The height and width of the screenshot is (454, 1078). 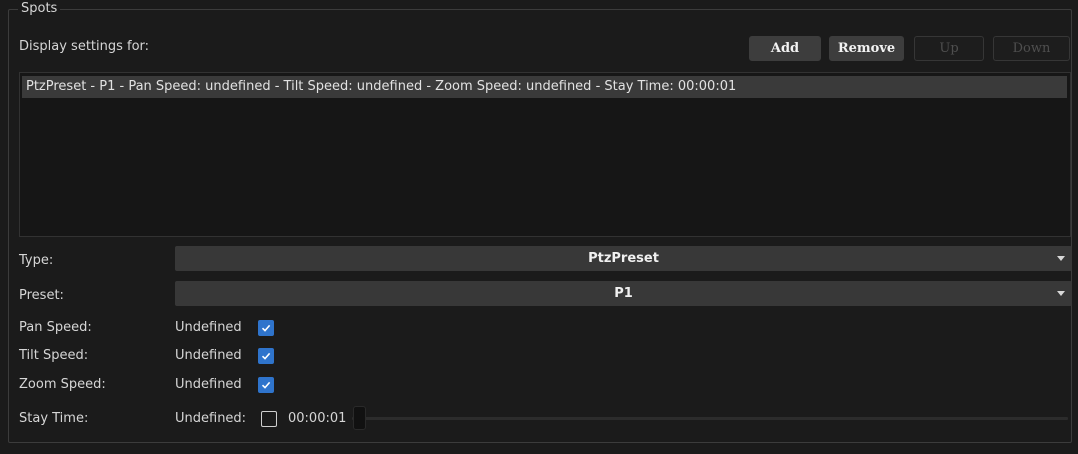 I want to click on tilt-speed-label: Tilt Speed:, so click(x=54, y=355).